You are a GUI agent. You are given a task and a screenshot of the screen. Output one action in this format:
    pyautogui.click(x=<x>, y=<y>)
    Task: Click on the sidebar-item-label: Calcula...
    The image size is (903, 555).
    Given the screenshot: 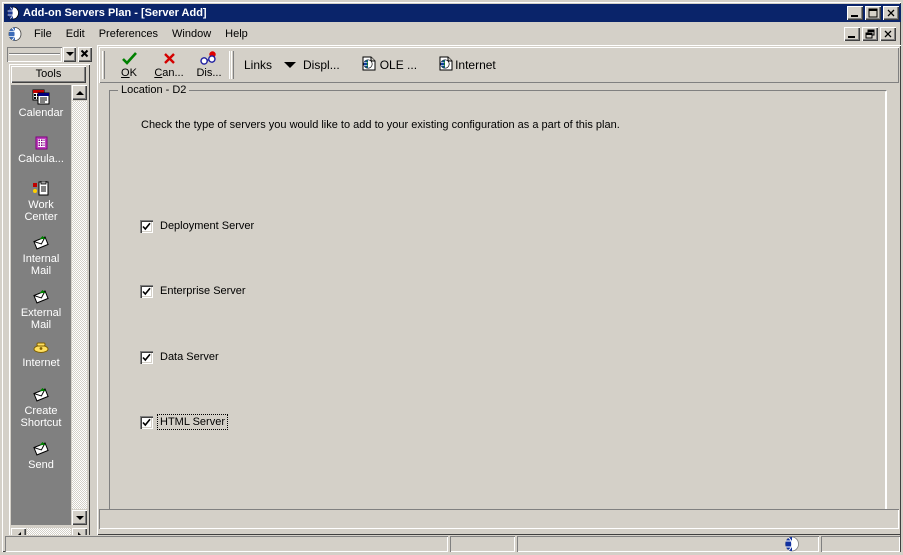 What is the action you would take?
    pyautogui.click(x=41, y=159)
    